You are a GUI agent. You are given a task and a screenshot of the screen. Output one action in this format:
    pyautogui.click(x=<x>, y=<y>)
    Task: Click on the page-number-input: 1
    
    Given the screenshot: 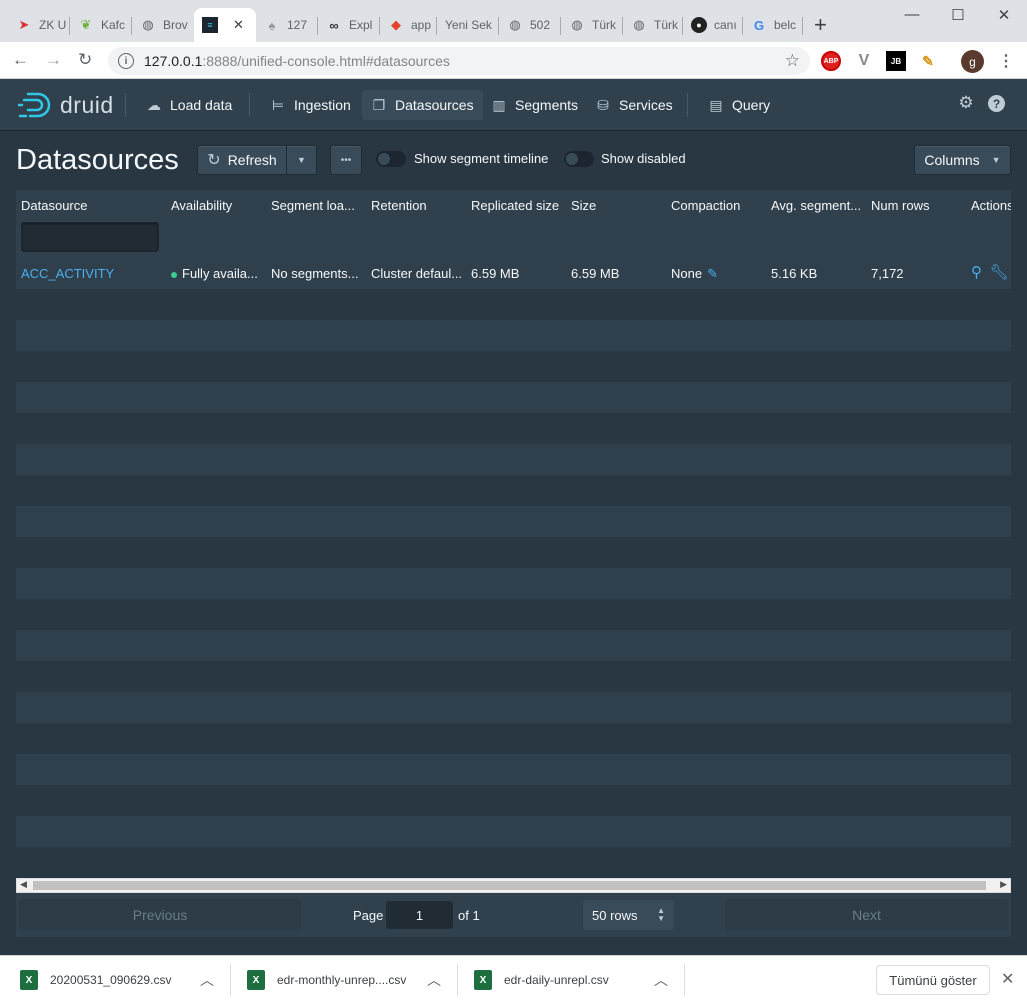 What is the action you would take?
    pyautogui.click(x=419, y=915)
    